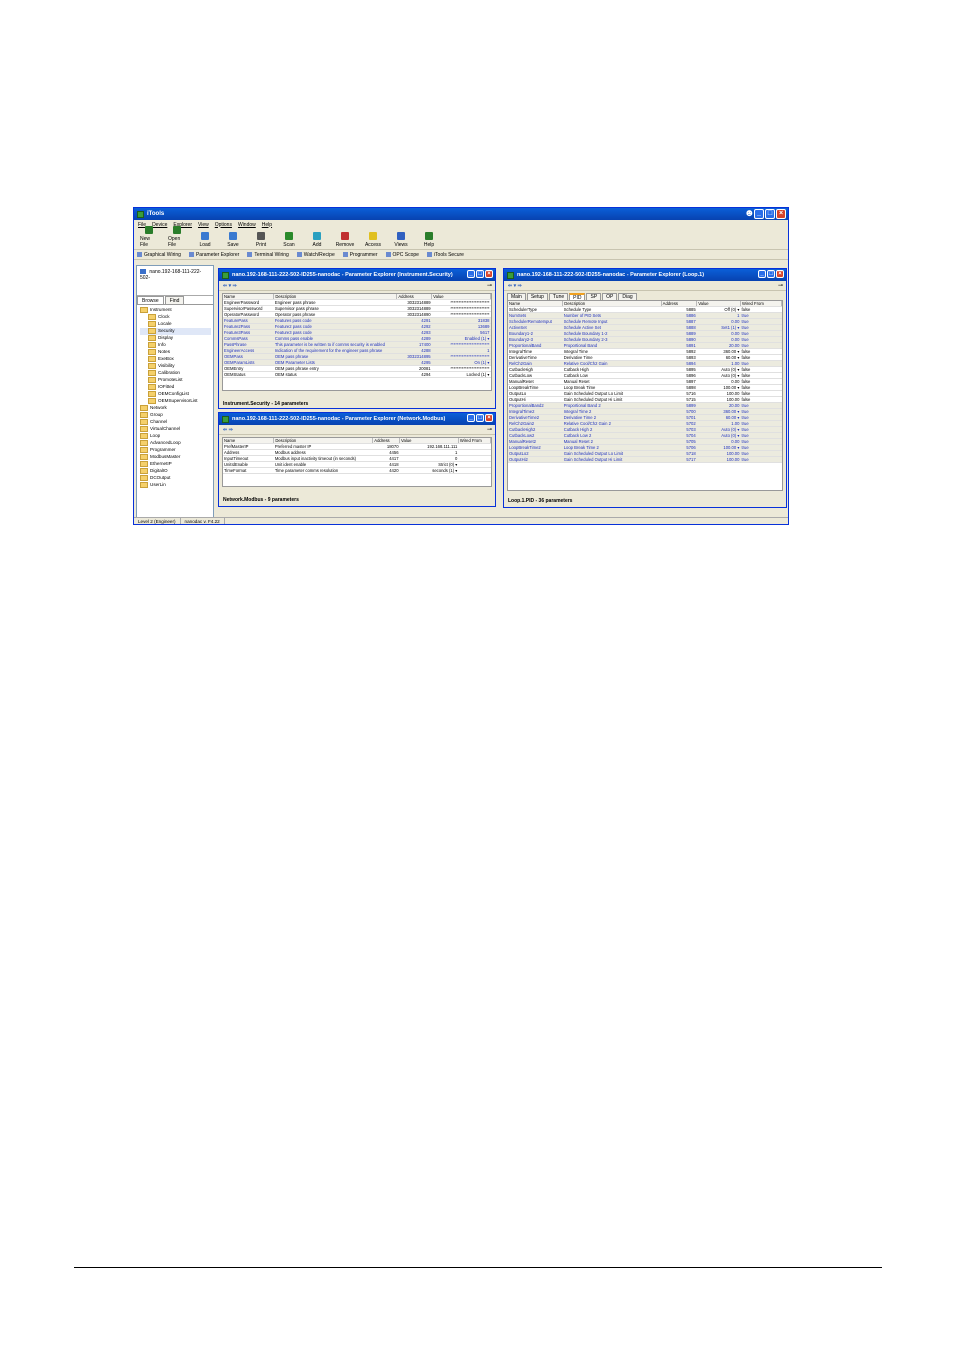  Describe the element at coordinates (317, 245) in the screenshot. I see `toolbar-label: Add` at that location.